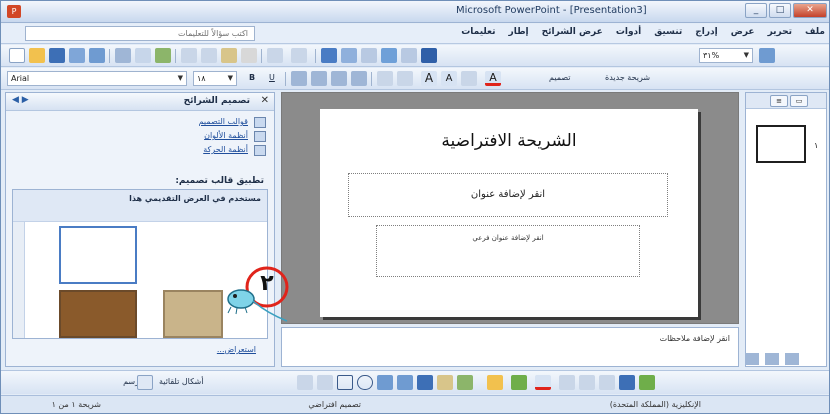  Describe the element at coordinates (252, 77) in the screenshot. I see `bold-button: B` at that location.